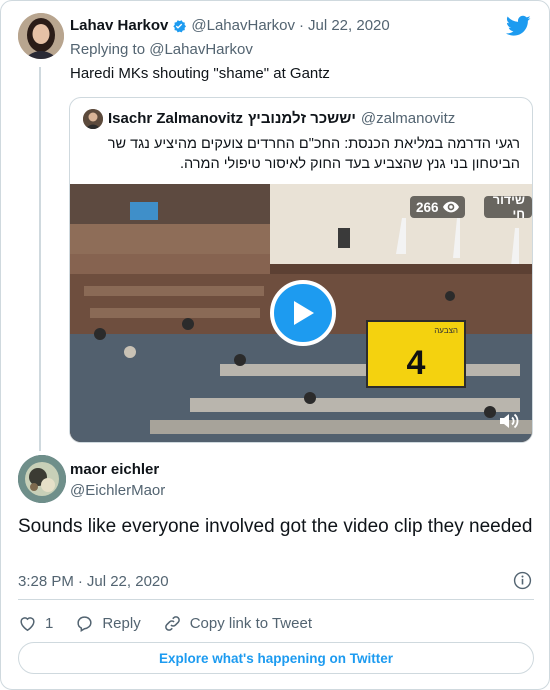 The height and width of the screenshot is (690, 550). What do you see at coordinates (46, 581) in the screenshot?
I see `reply-time: 3:28 PM` at bounding box center [46, 581].